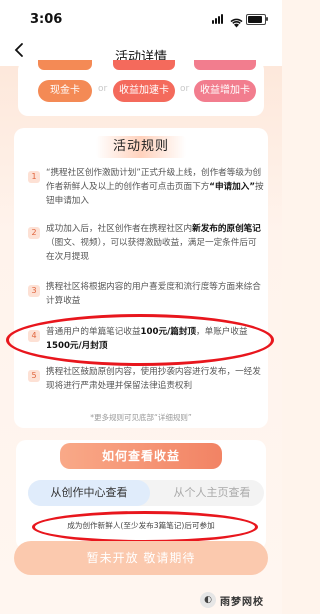 The width and height of the screenshot is (320, 614). I want to click on cash-card-pill: 现金卡, so click(65, 91).